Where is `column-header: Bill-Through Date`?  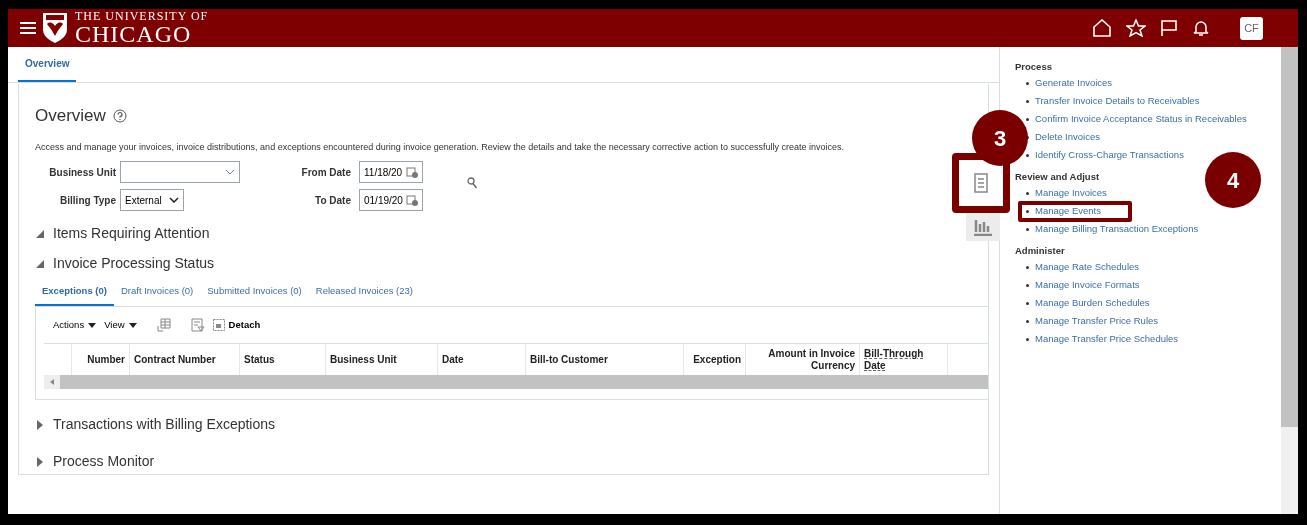 column-header: Bill-Through Date is located at coordinates (903, 359).